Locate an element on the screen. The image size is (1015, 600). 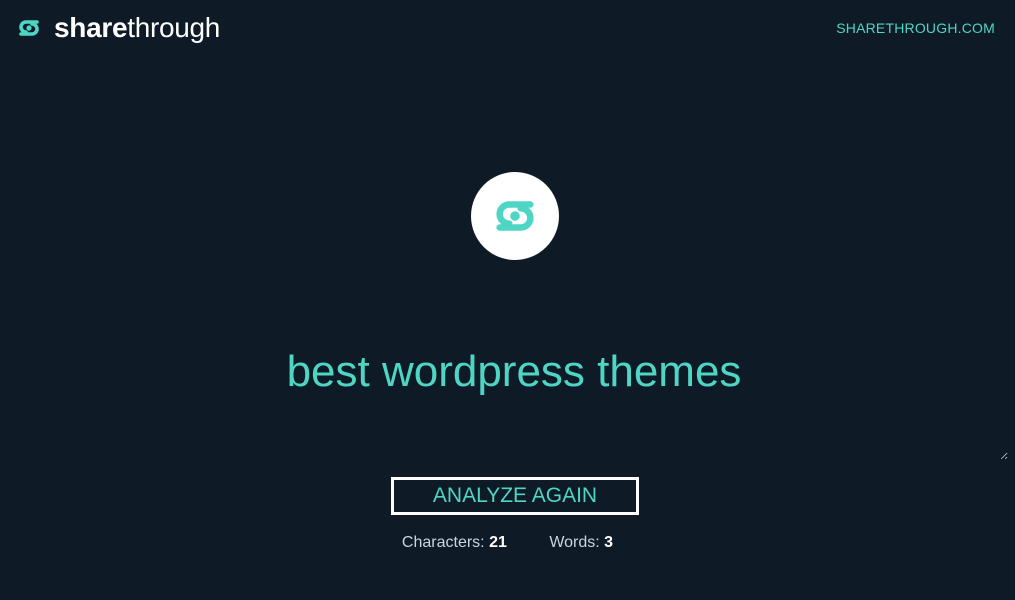
analyze-again-button: ANALYZE AGAIN is located at coordinates (515, 496).